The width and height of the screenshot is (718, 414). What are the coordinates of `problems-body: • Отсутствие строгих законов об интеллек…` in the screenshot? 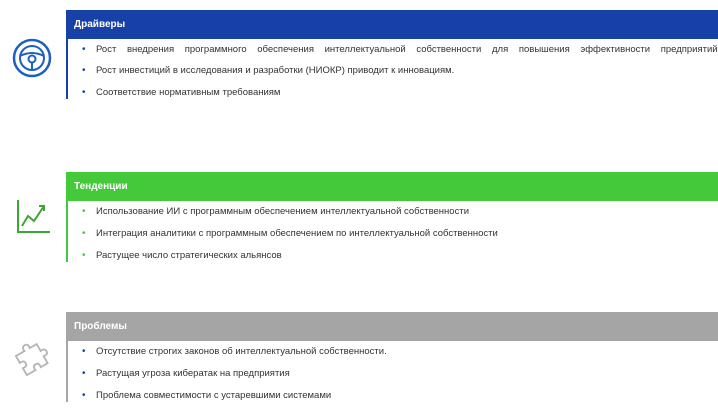 It's located at (392, 371).